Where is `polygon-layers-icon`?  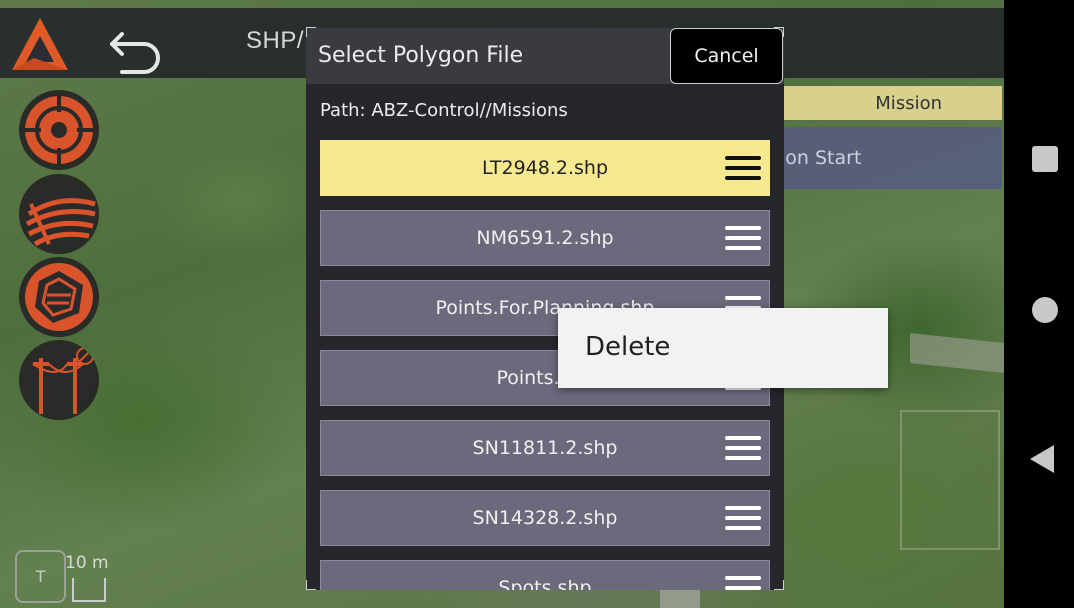
polygon-layers-icon is located at coordinates (59, 297).